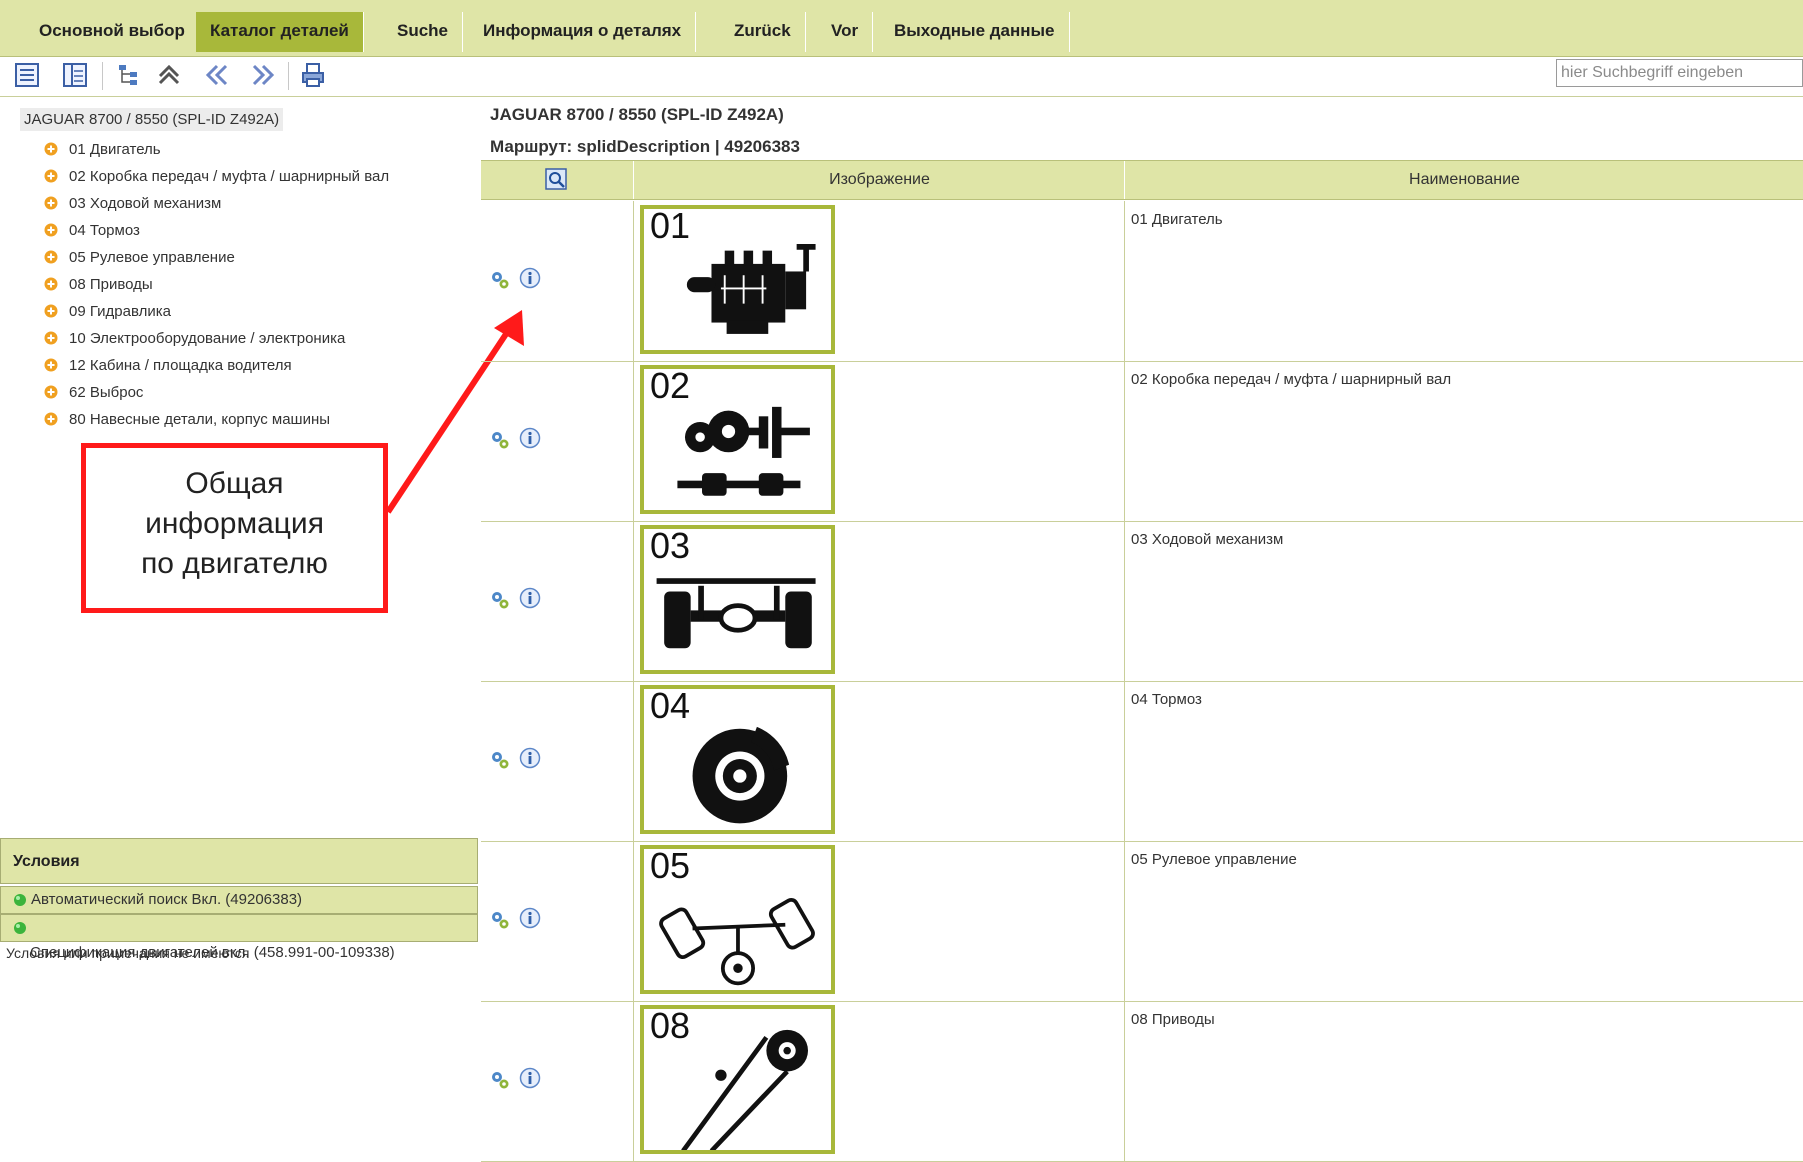 The image size is (1803, 1162). I want to click on tree-root-jaguar: JAGUAR 8700 / 8550 (SPL-ID Z492A), so click(152, 119).